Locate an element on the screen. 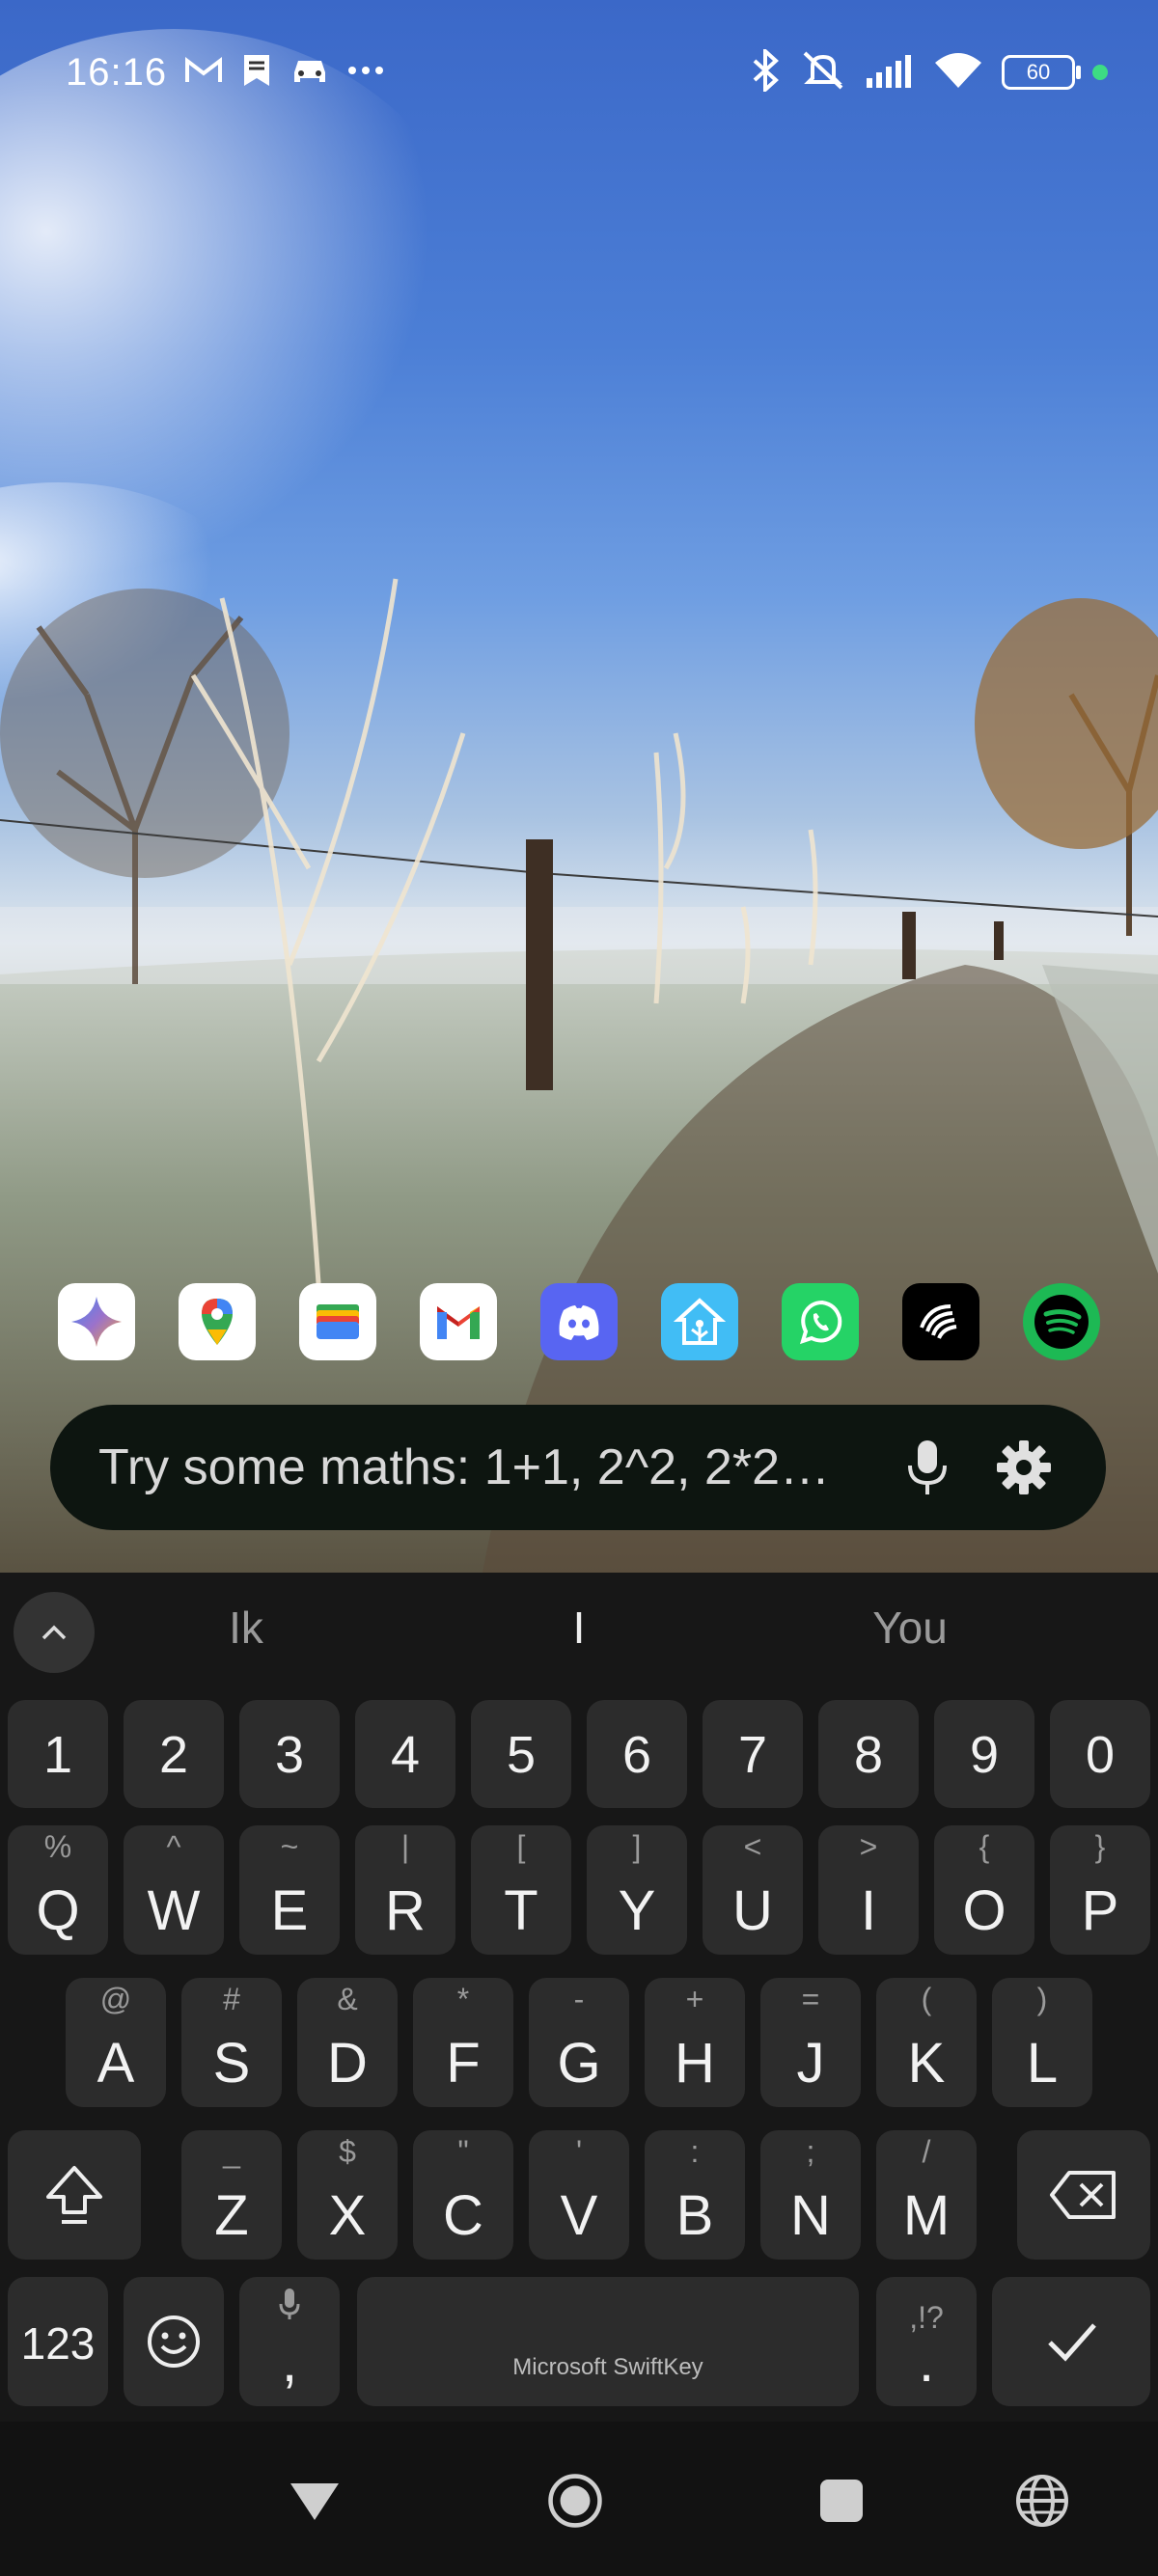  spotify-app-icon is located at coordinates (1061, 1321).